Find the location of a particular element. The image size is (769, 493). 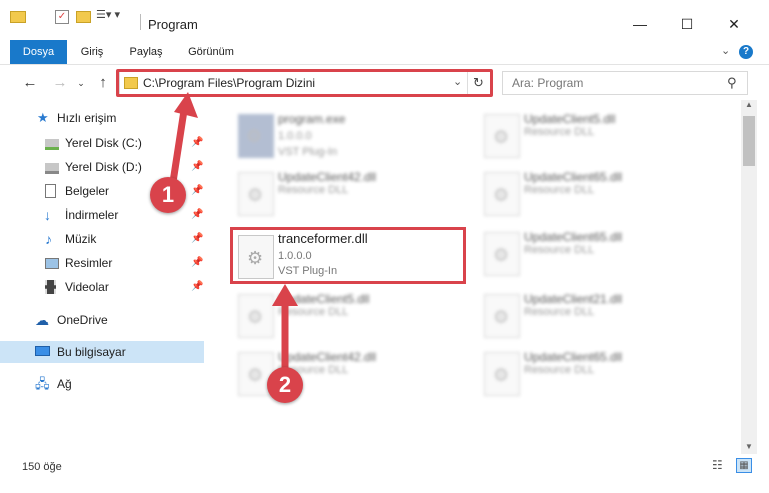

annotation-arrows is located at coordinates (232, 232).